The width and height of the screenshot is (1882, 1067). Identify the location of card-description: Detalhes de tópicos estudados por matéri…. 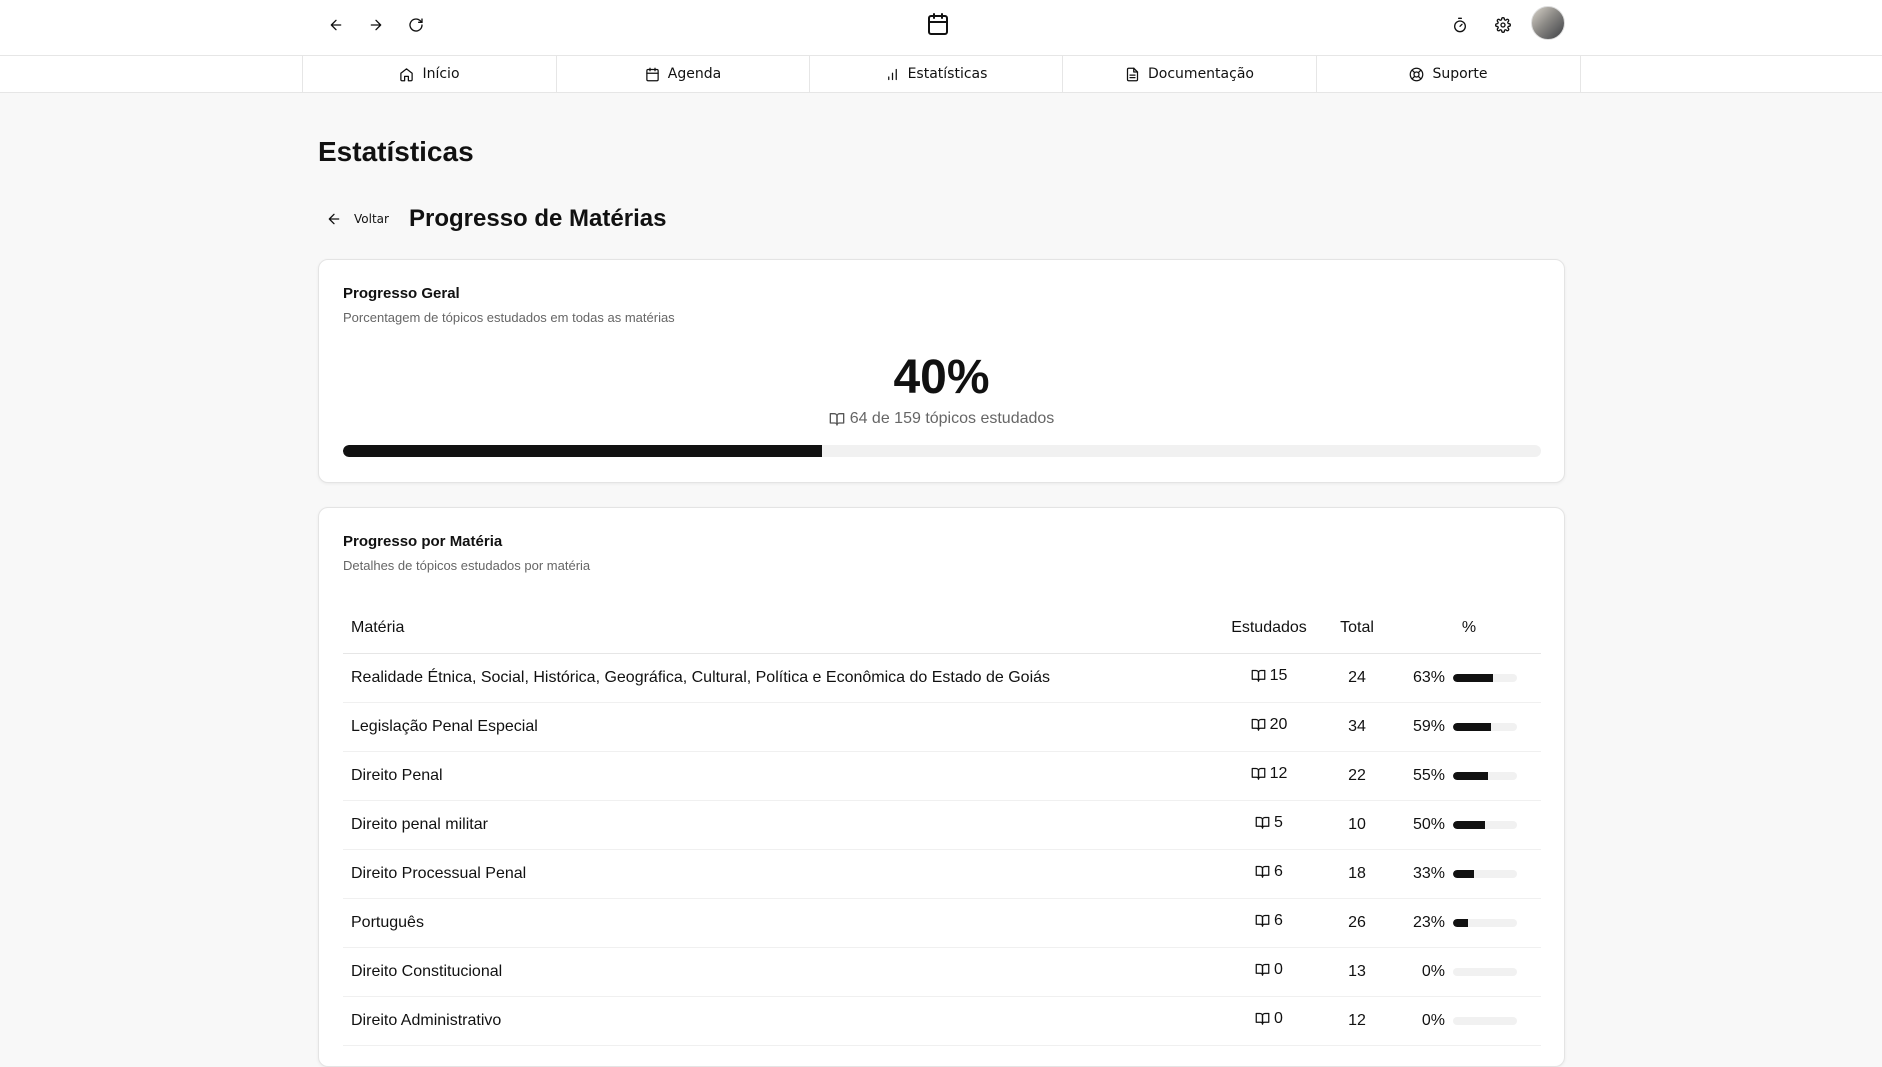
(467, 565).